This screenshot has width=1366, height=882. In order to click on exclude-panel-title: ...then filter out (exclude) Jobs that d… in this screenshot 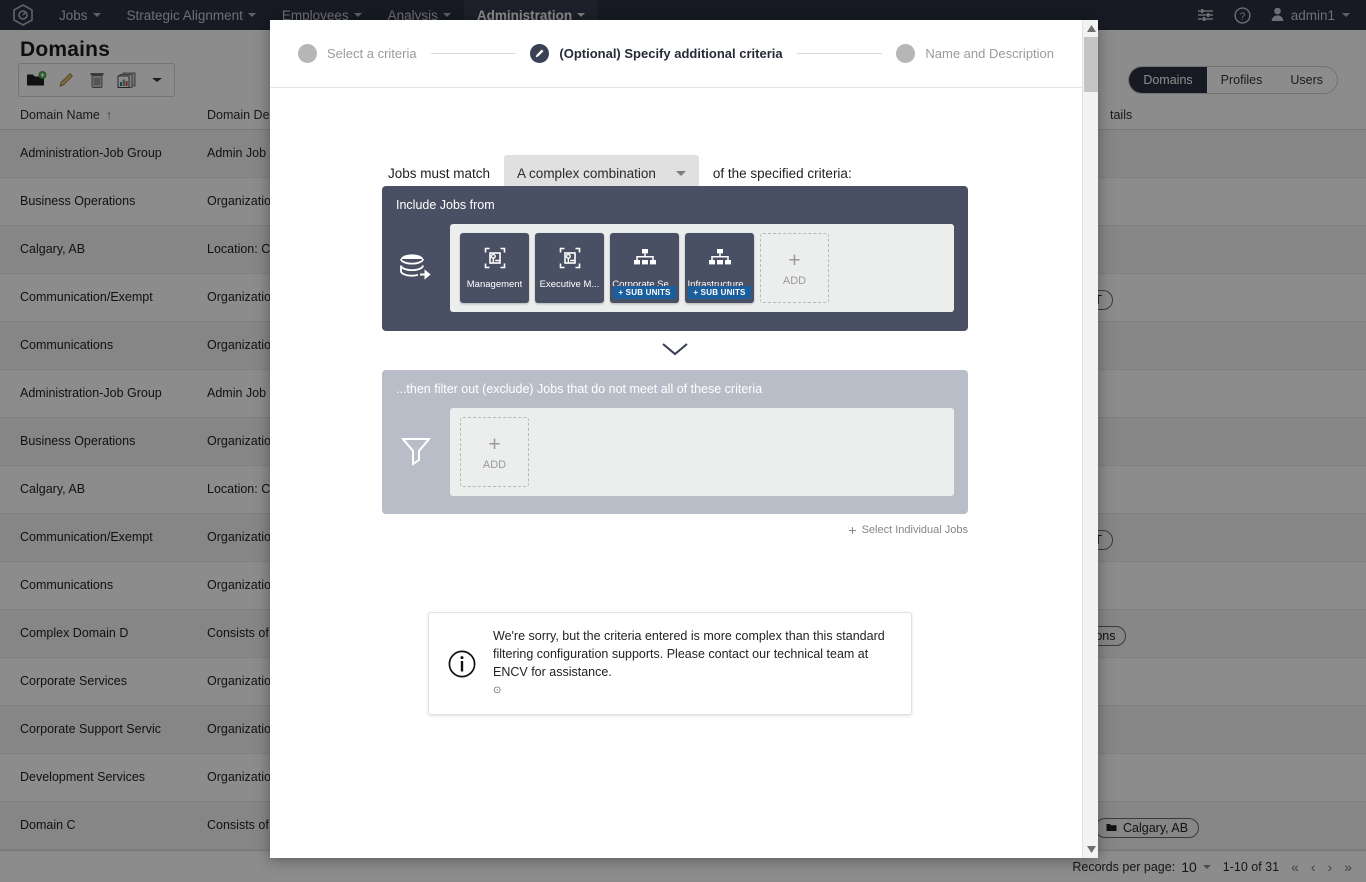, I will do `click(579, 389)`.